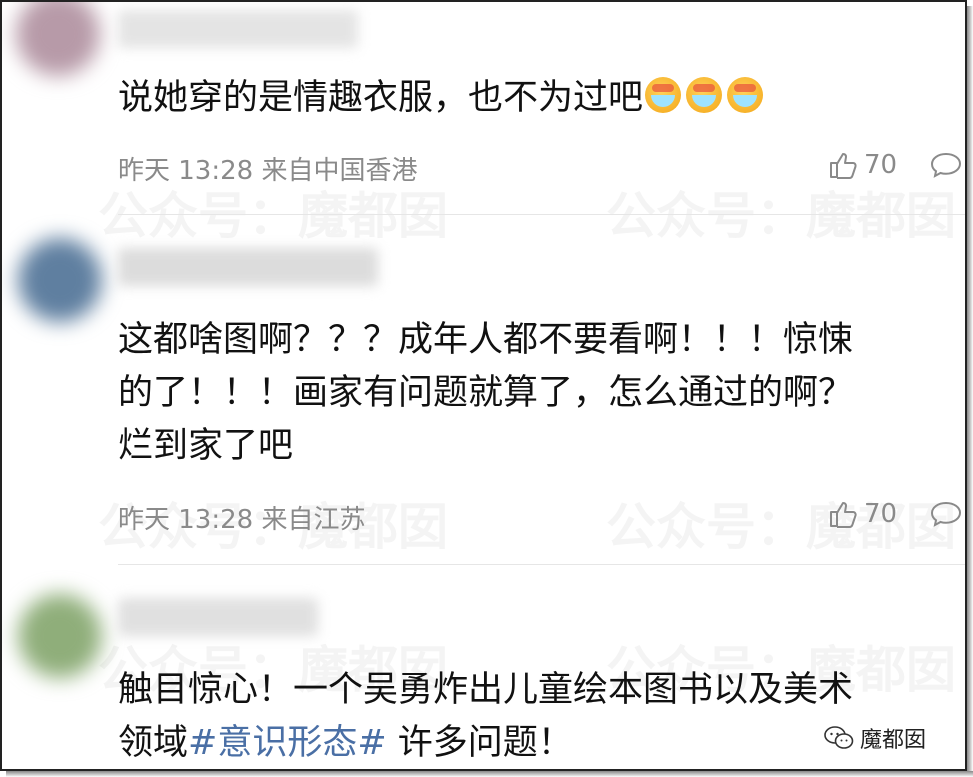  I want to click on comment-text-line: 的了！！！画家有问题就算了，怎么通过的啊？, so click(486, 393).